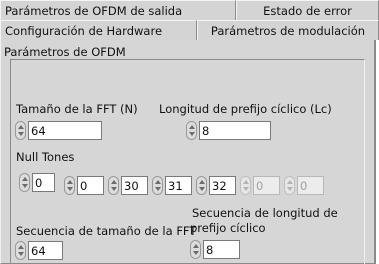 The image size is (379, 264). Describe the element at coordinates (221, 249) in the screenshot. I see `cp-seq-input: 8` at that location.